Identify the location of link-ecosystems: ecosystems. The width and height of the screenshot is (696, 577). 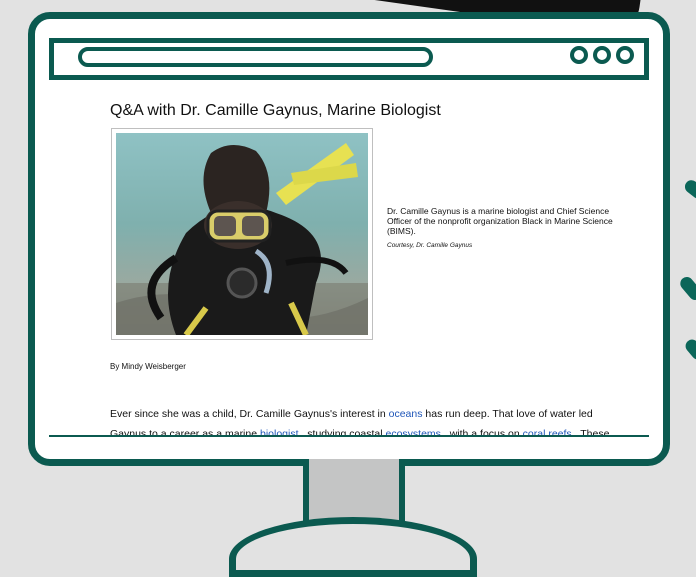
(413, 432).